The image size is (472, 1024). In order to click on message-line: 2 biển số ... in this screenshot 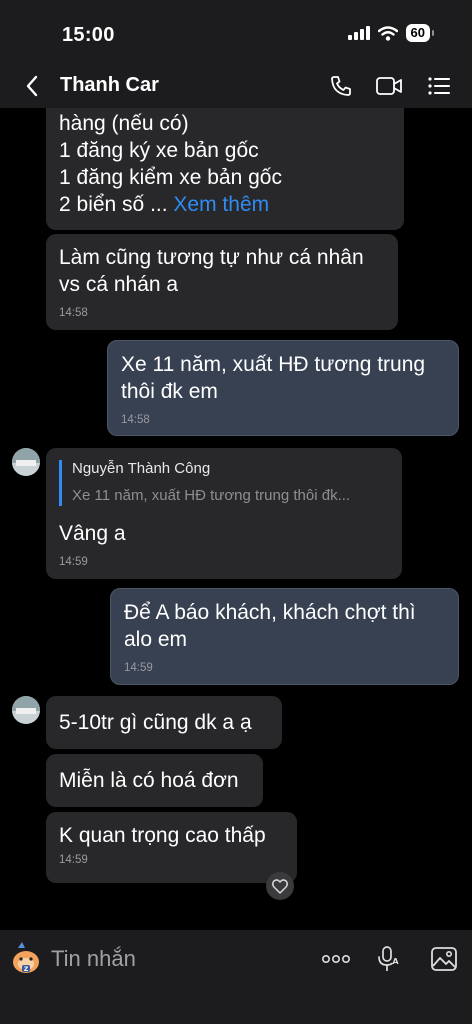, I will do `click(113, 204)`.